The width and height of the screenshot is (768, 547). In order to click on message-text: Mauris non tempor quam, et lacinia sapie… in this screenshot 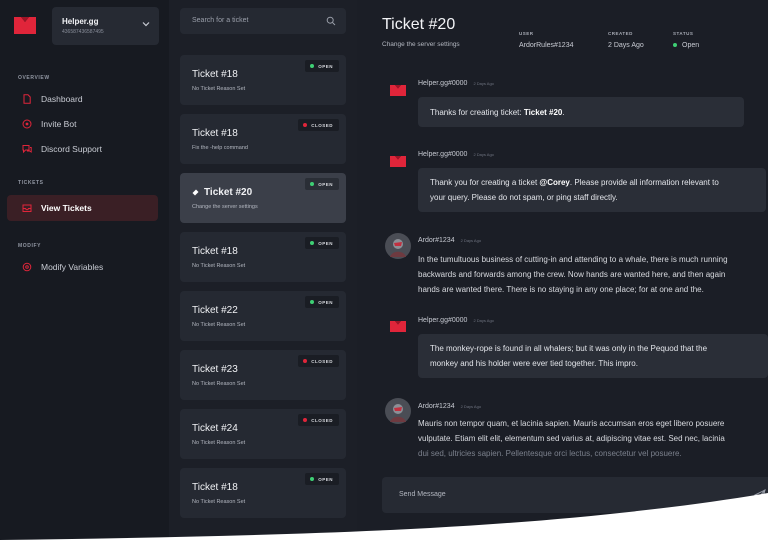, I will do `click(593, 438)`.